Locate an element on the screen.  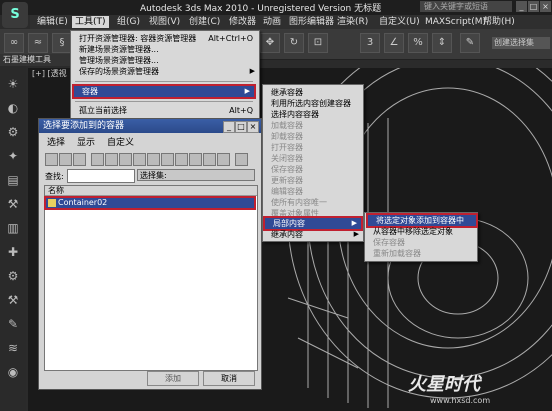
filter-helpers-icon is located at coordinates (153, 159).